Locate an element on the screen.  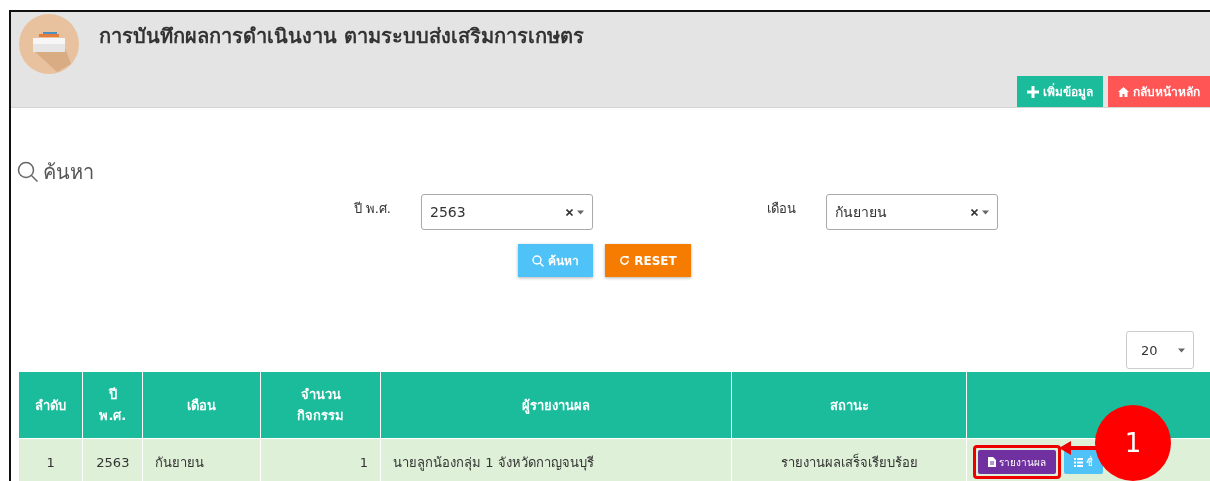
caret-icon is located at coordinates (1181, 350).